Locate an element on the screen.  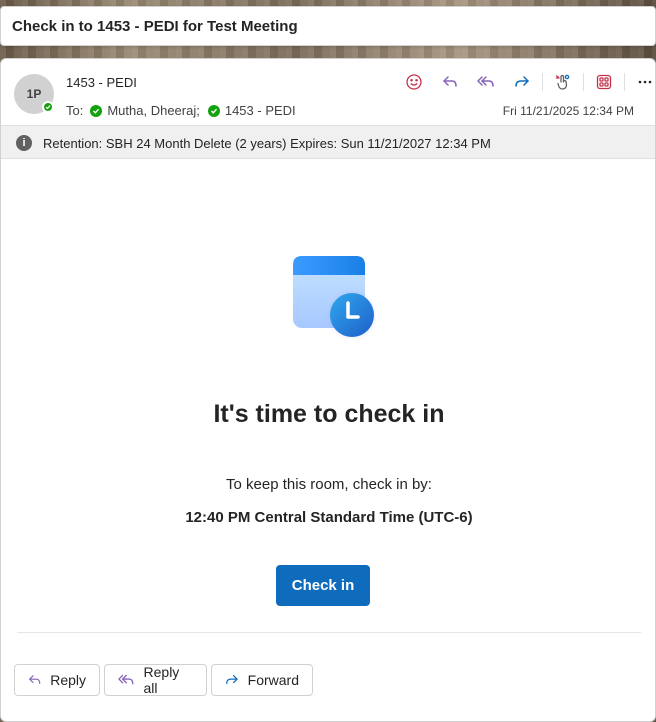
footer-divider is located at coordinates (329, 632).